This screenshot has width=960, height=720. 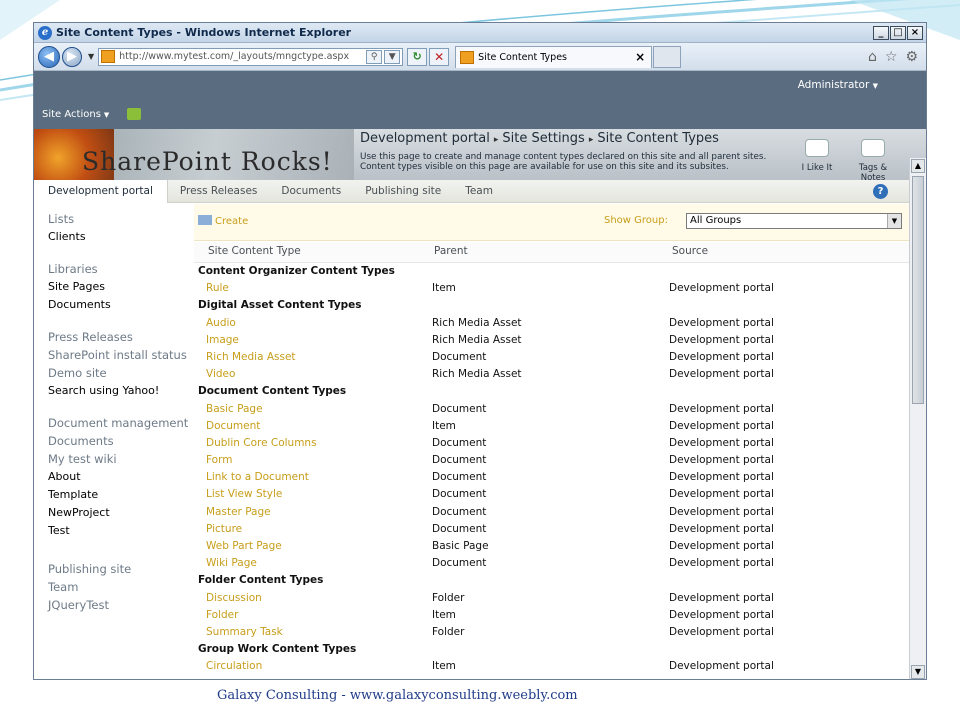 What do you see at coordinates (459, 494) in the screenshot?
I see `parent-cell: Document` at bounding box center [459, 494].